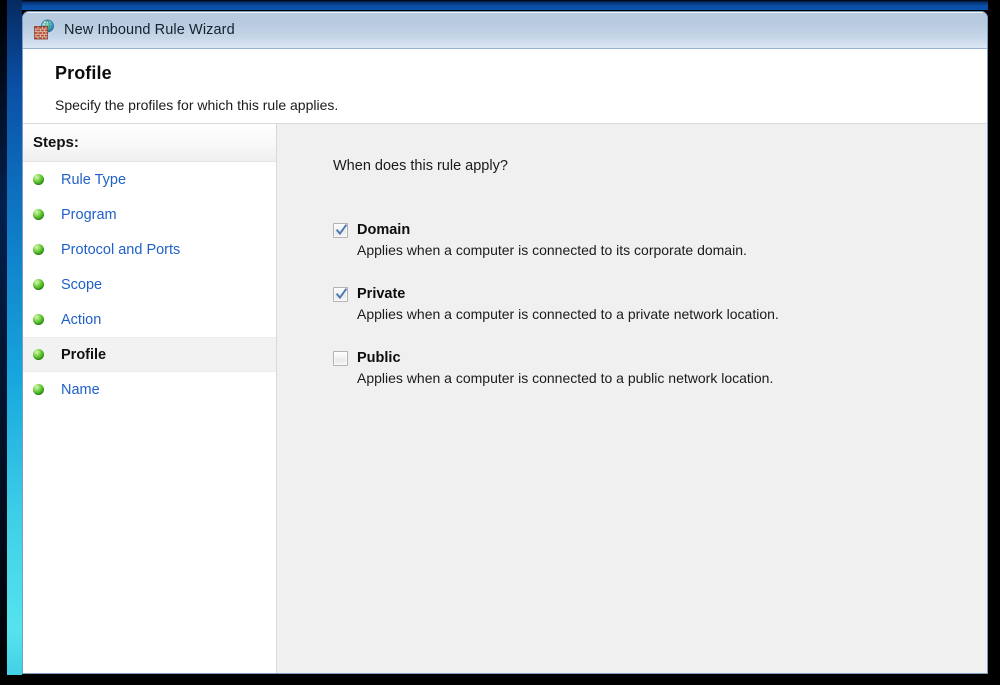  I want to click on sidebar-step-label: Profile, so click(84, 354).